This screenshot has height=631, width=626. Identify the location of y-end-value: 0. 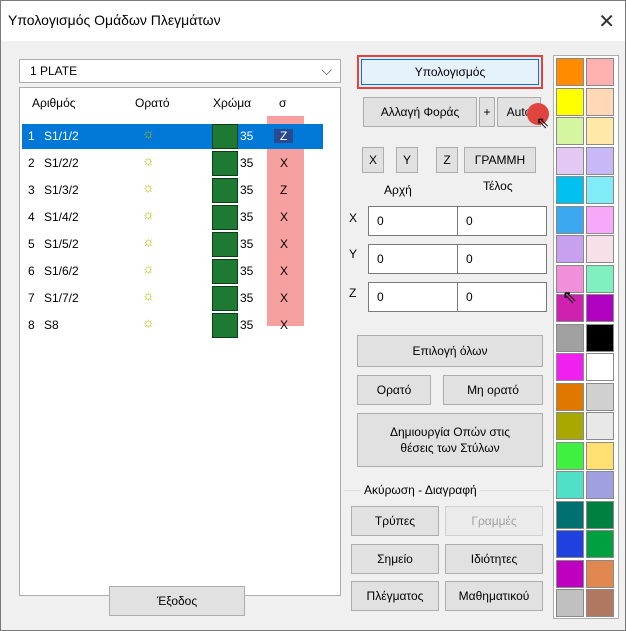
(469, 259).